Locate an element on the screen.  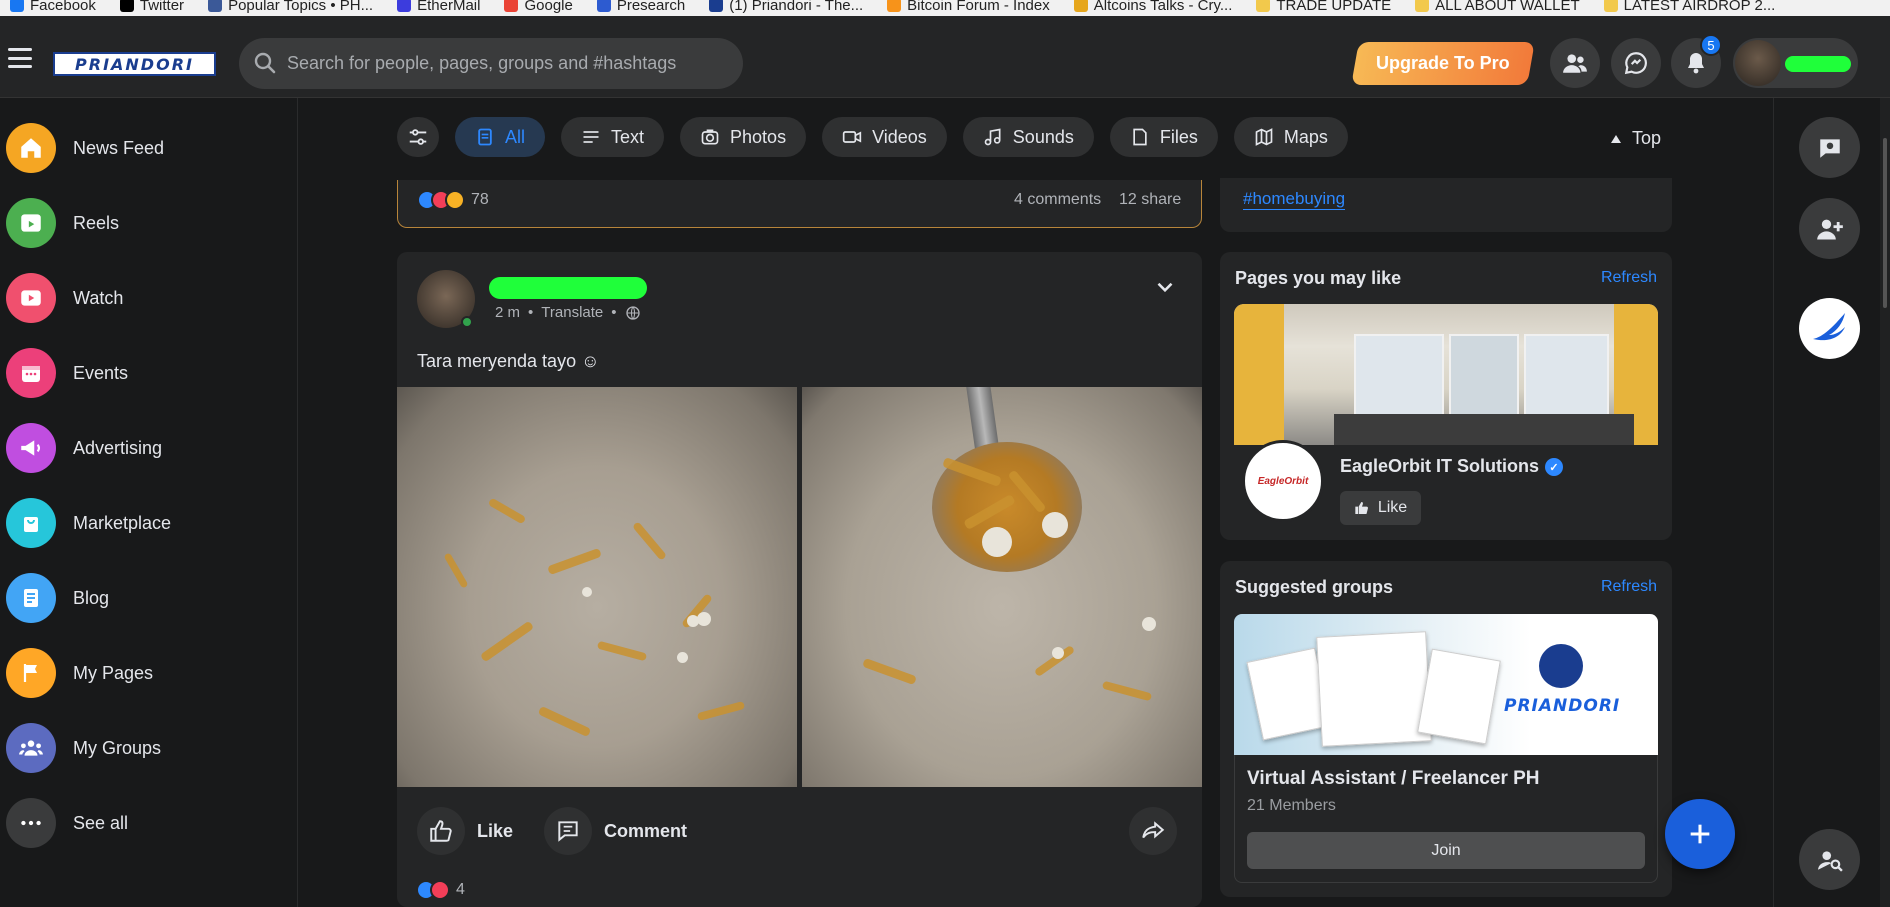
add-friend-button is located at coordinates (1829, 228).